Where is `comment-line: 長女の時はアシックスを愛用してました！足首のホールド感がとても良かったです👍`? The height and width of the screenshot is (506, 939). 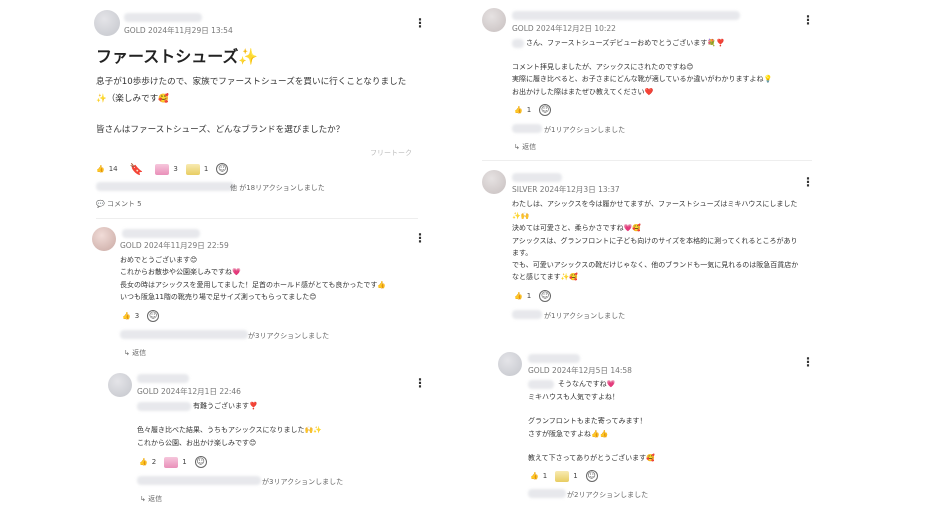
comment-line: 長女の時はアシックスを愛用してました！足首のホールド感がとても良かったです👍 is located at coordinates (253, 285).